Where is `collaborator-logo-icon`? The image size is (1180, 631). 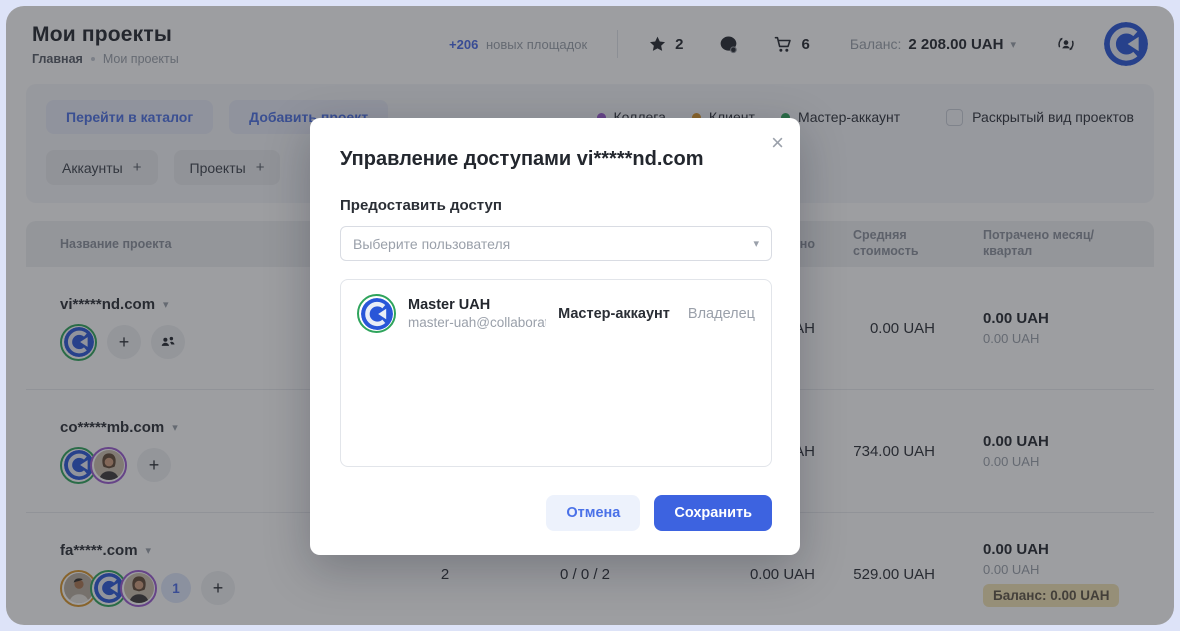 collaborator-logo-icon is located at coordinates (376, 313).